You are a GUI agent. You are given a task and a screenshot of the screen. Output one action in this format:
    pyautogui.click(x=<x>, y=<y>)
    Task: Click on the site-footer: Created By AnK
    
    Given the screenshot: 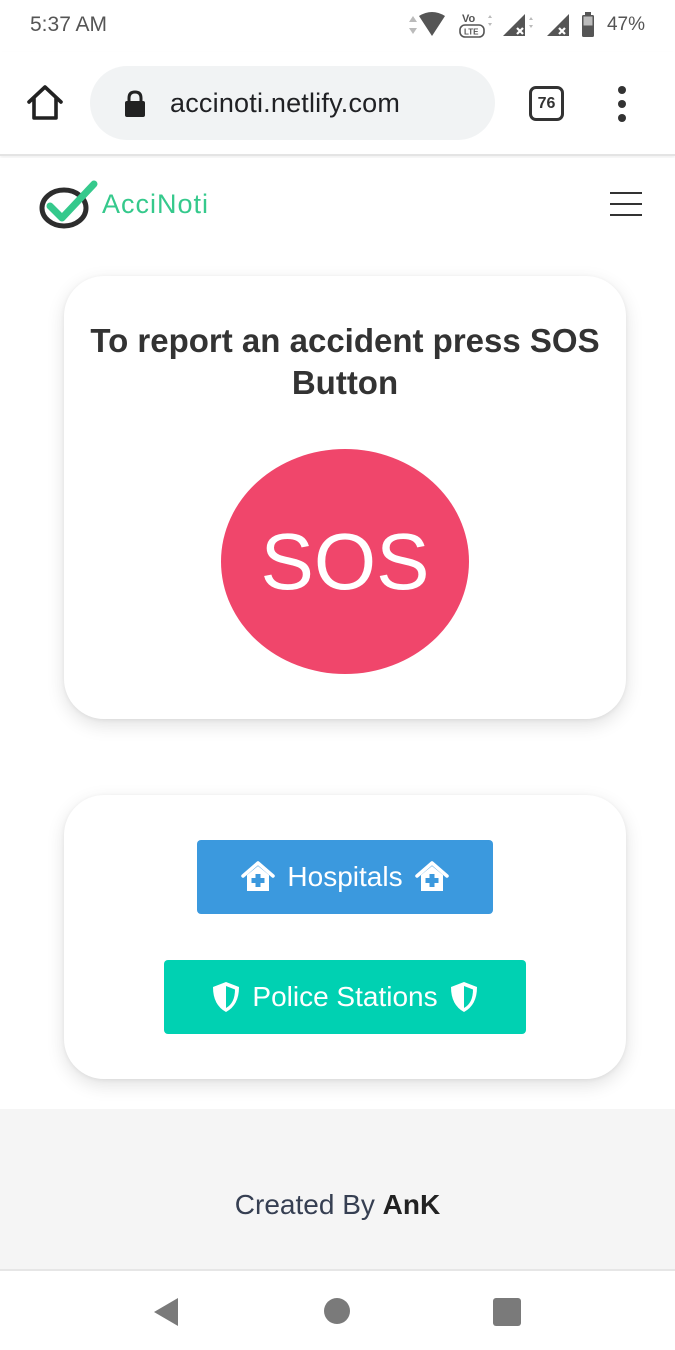 What is the action you would take?
    pyautogui.click(x=337, y=1189)
    